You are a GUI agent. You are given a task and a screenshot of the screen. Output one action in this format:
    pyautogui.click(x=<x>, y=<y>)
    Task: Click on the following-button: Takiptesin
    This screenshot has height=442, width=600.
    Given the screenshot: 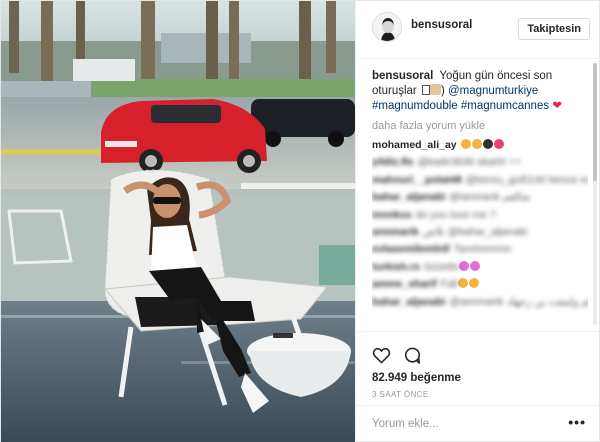 What is the action you would take?
    pyautogui.click(x=554, y=29)
    